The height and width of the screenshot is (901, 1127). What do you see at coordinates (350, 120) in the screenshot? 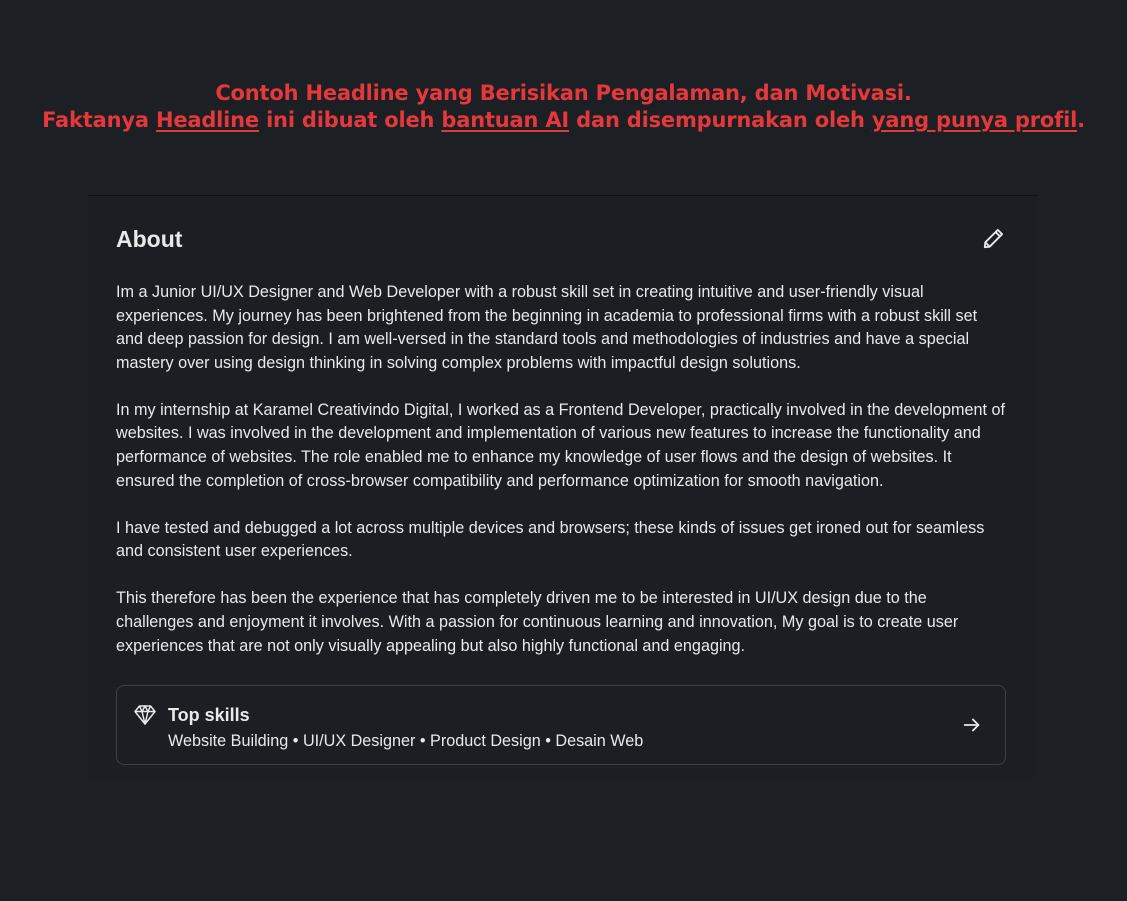
I see `caption-text-dibuat: ini dibuat oleh` at bounding box center [350, 120].